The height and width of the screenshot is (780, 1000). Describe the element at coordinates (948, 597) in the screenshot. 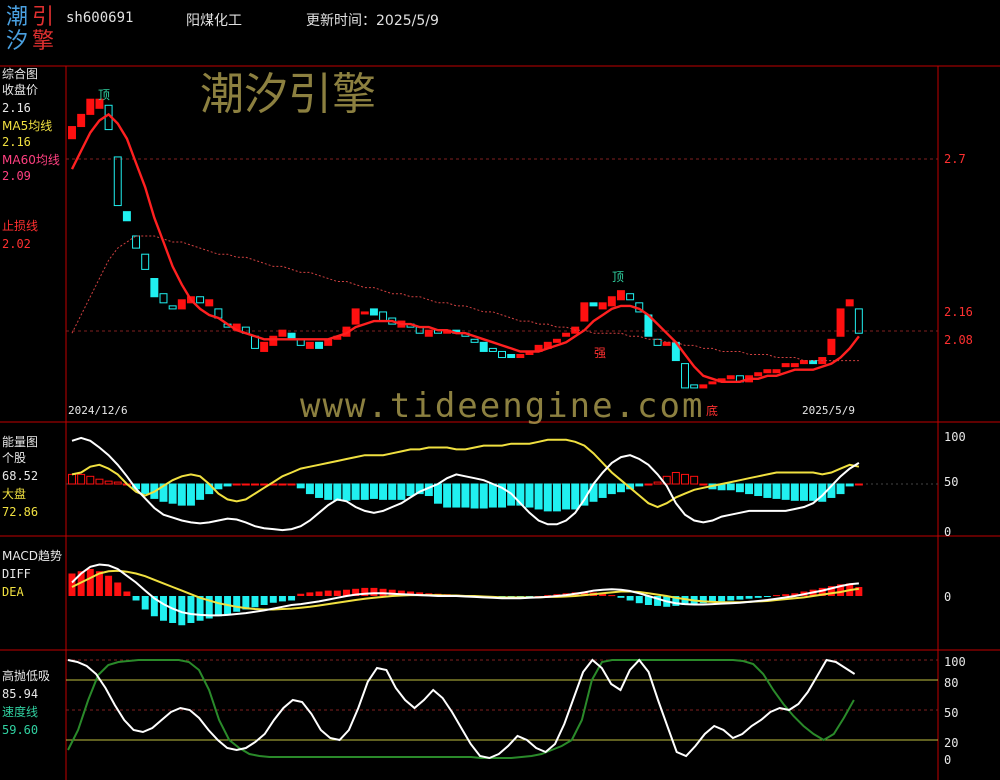

I see `y-tick: 0` at that location.